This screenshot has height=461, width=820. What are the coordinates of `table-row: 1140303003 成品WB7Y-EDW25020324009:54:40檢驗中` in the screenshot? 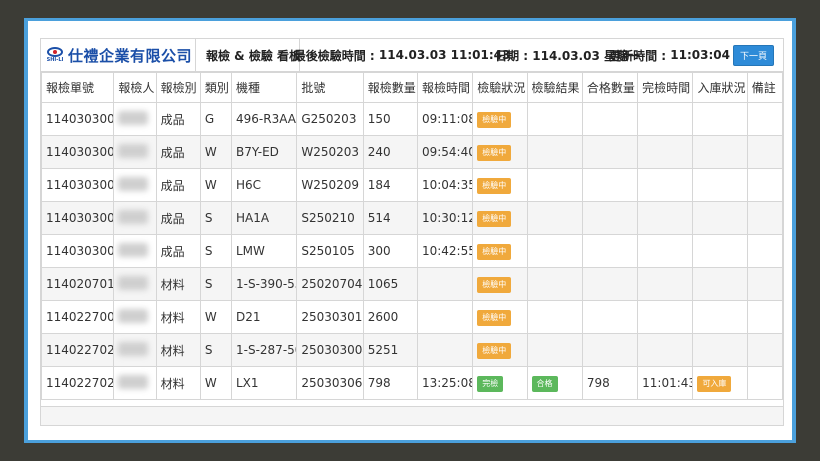 It's located at (412, 152).